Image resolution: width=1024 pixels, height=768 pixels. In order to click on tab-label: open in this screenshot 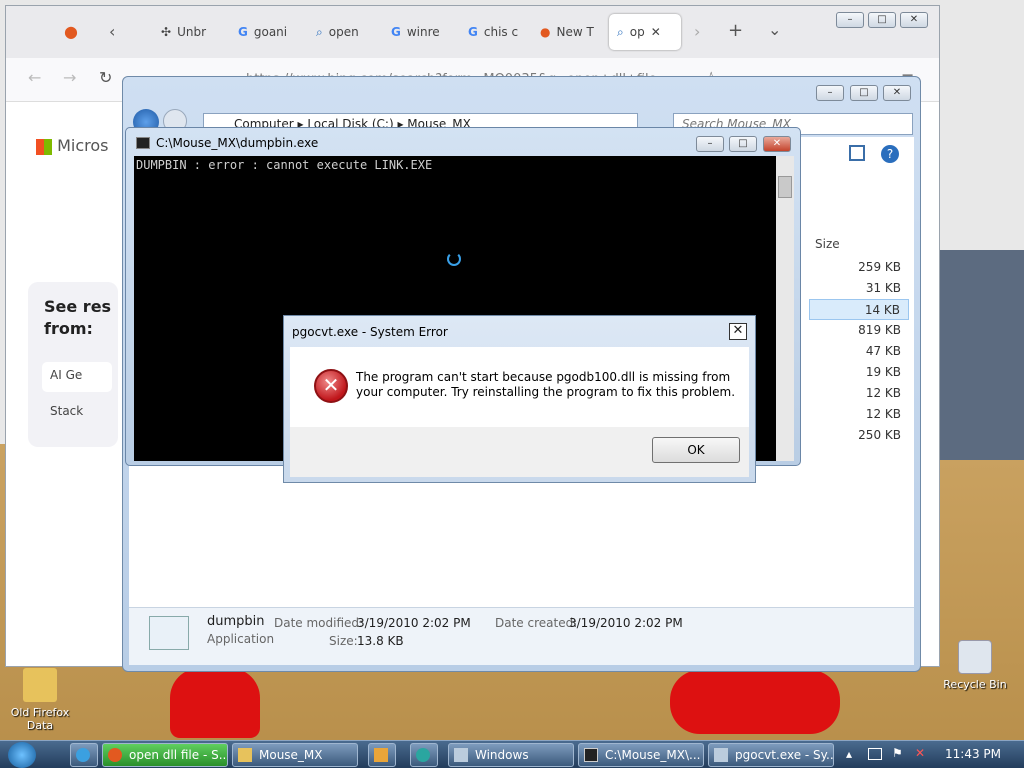, I will do `click(343, 32)`.